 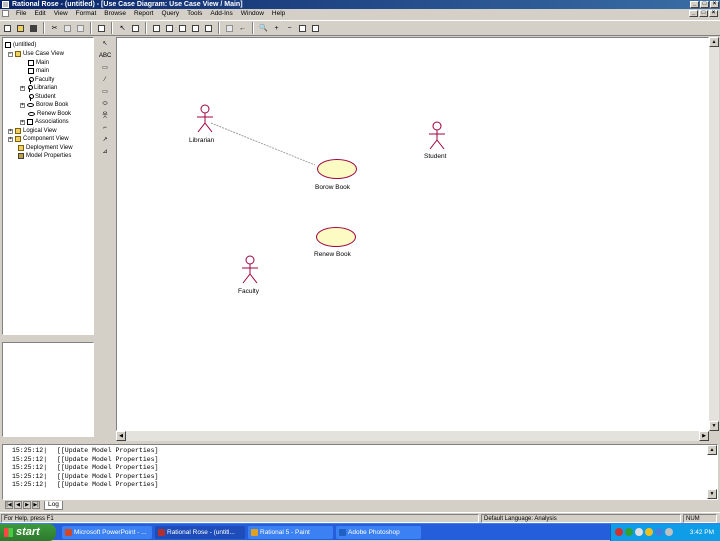 I want to click on task-photoshop: Adobe Photoshop, so click(x=378, y=532).